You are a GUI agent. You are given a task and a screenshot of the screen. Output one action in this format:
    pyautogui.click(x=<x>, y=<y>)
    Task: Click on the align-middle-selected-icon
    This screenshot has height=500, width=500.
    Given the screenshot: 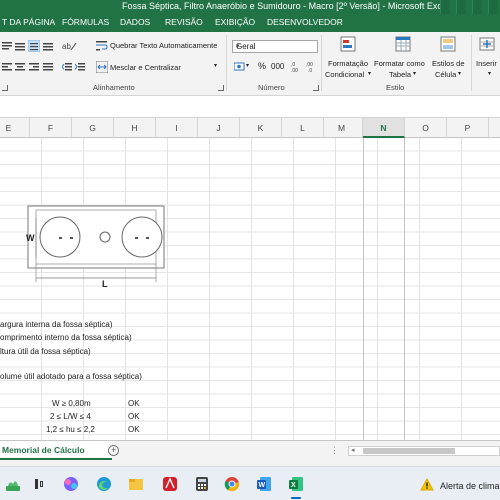 What is the action you would take?
    pyautogui.click(x=34, y=46)
    